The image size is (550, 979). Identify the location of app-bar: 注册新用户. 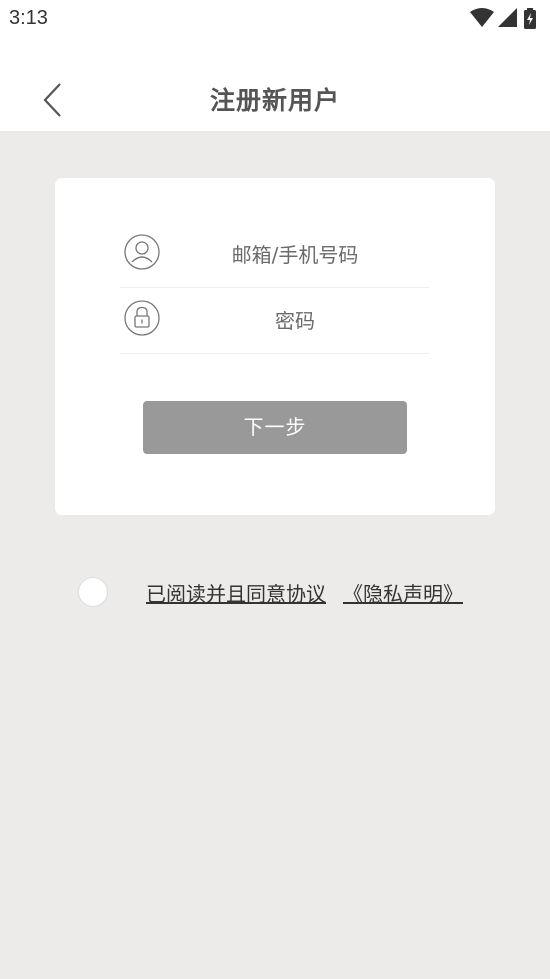
(275, 84).